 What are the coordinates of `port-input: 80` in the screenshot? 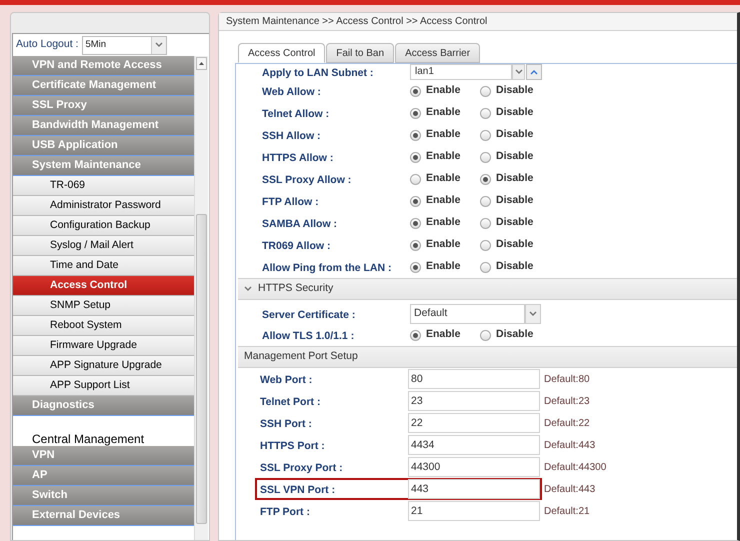 It's located at (474, 379).